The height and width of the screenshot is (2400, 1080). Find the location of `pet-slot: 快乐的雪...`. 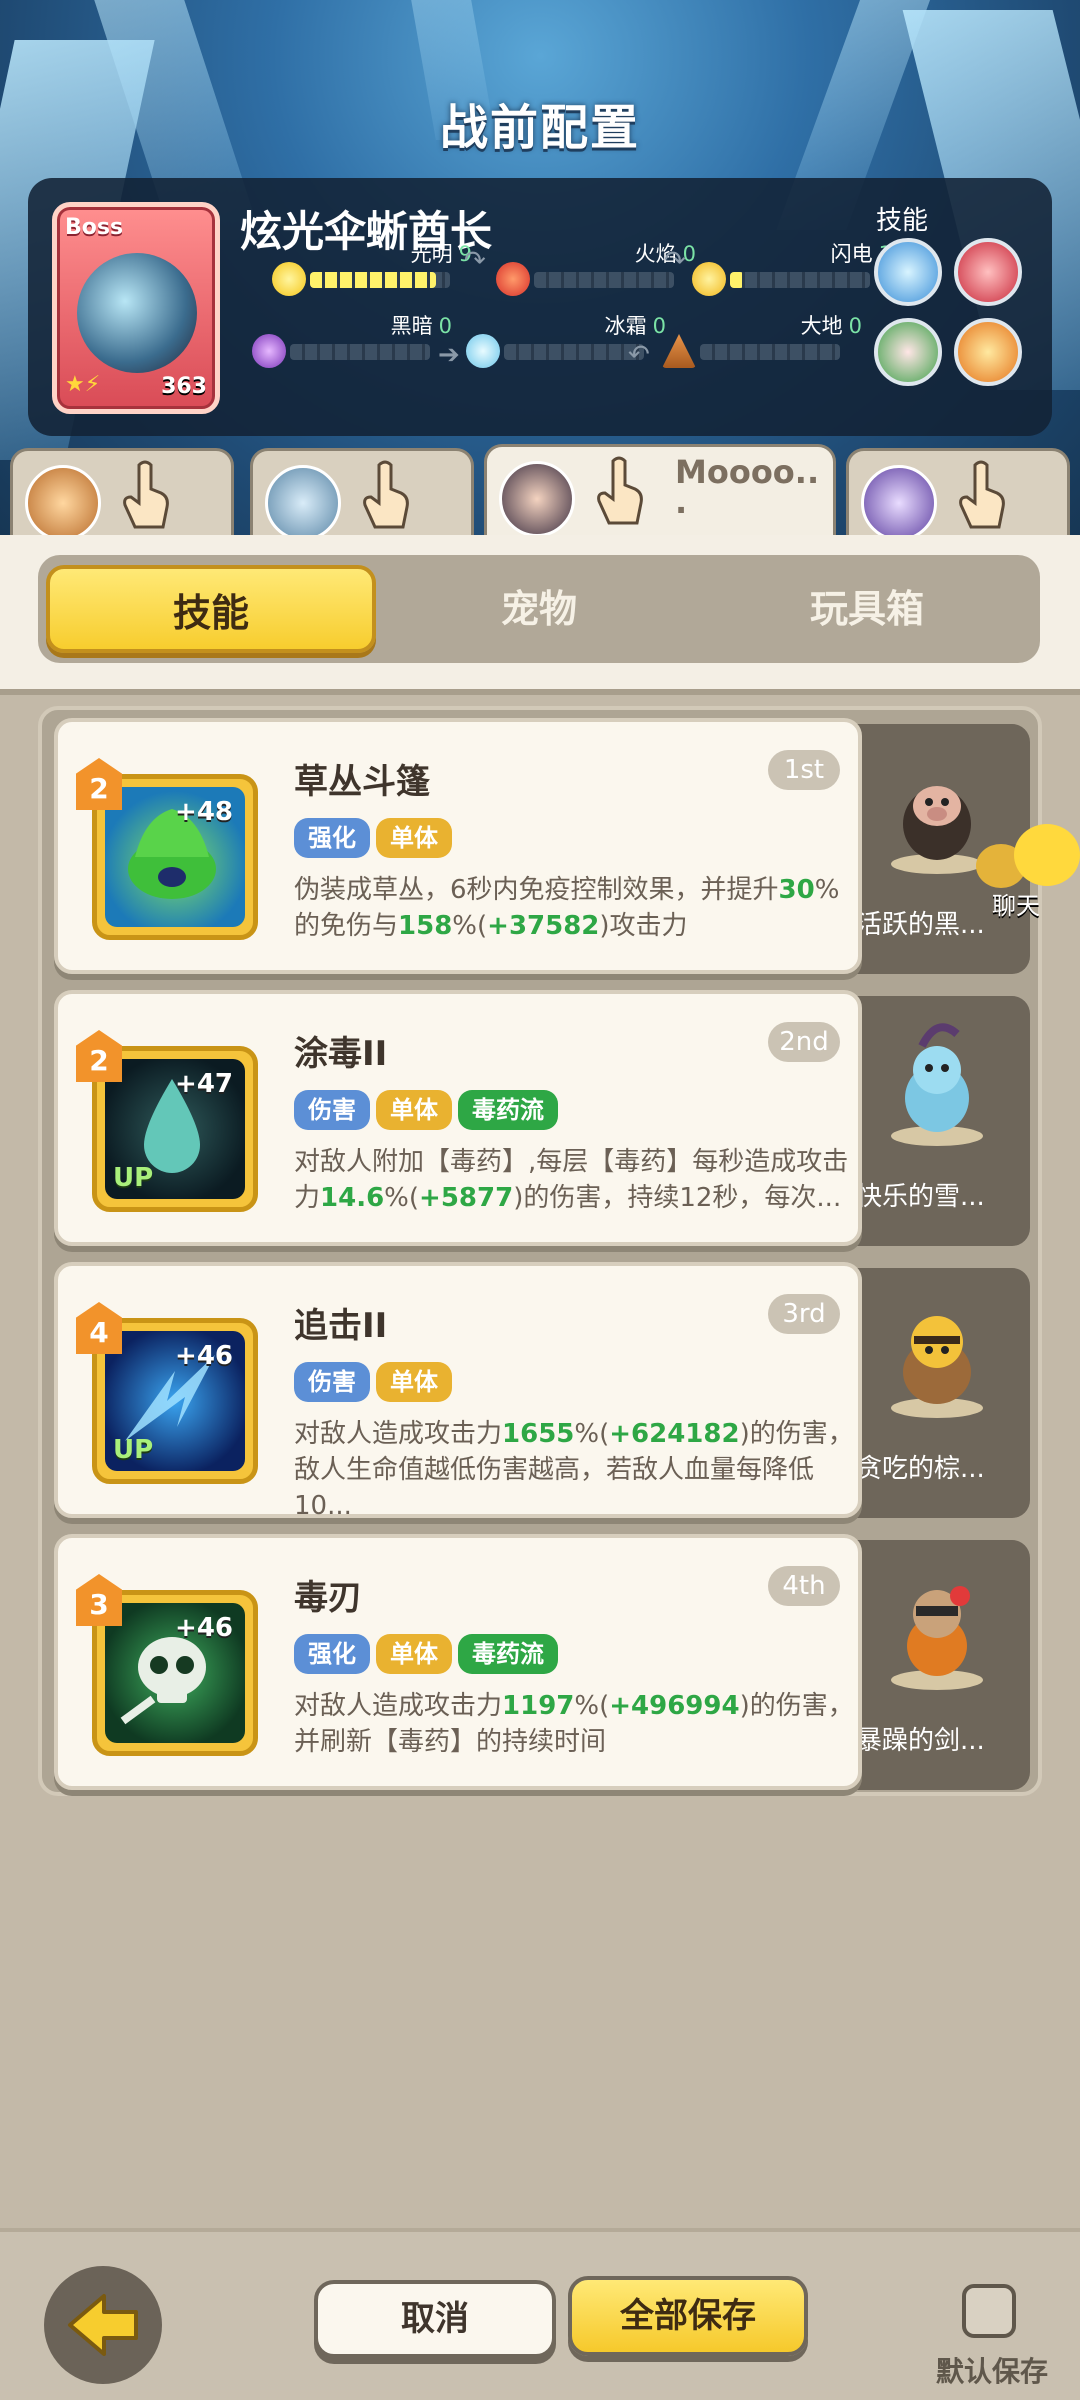

pet-slot: 快乐的雪... is located at coordinates (937, 1121).